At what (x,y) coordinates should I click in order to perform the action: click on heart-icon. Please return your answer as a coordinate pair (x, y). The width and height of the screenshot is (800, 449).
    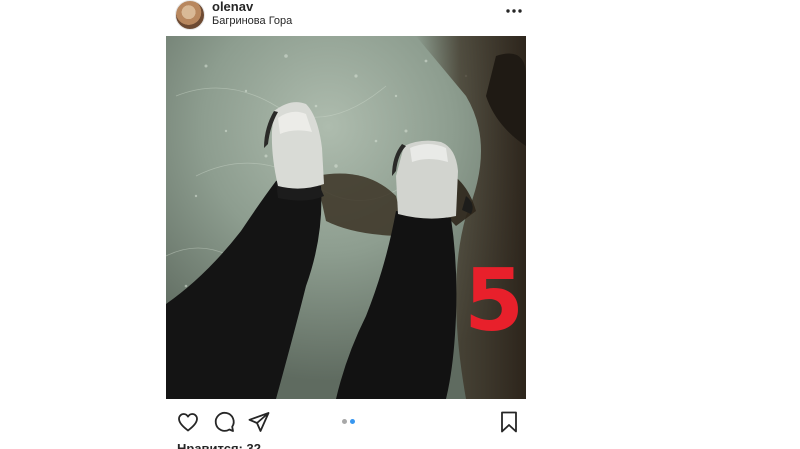
    Looking at the image, I should click on (188, 422).